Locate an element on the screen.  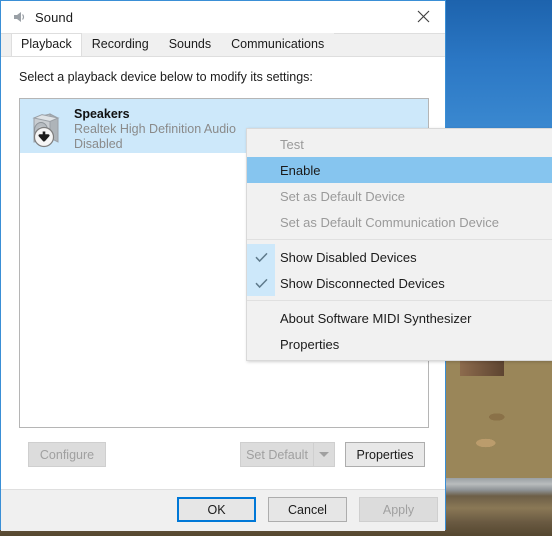
device-description: Realtek High Definition Audio is located at coordinates (155, 129).